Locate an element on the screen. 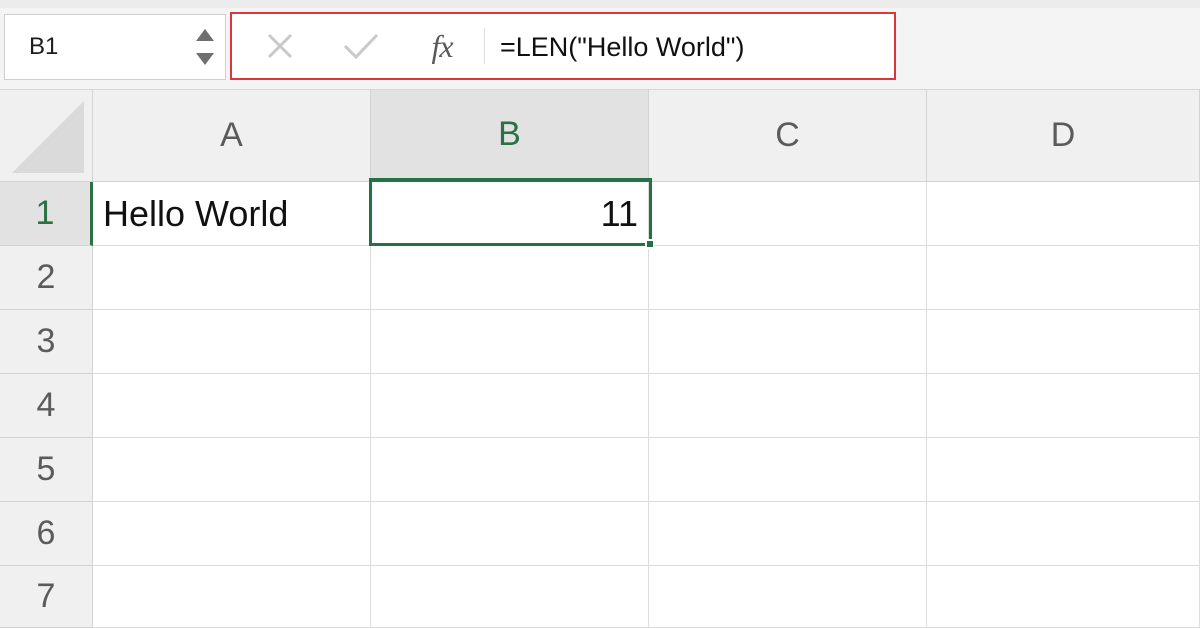 This screenshot has height=628, width=1200. column-header-d: D is located at coordinates (1063, 136).